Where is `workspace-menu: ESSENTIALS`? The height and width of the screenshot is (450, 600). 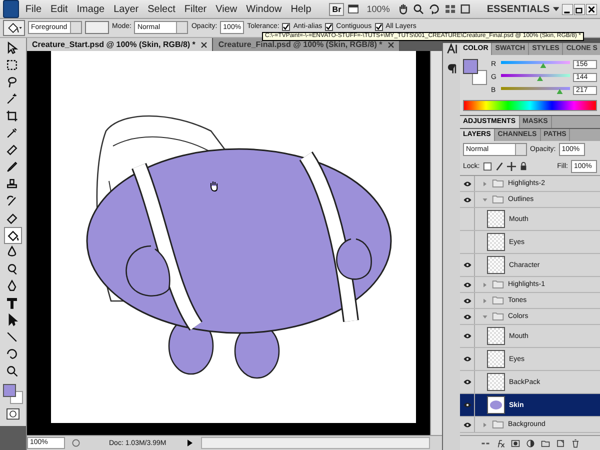
workspace-menu: ESSENTIALS is located at coordinates (518, 9).